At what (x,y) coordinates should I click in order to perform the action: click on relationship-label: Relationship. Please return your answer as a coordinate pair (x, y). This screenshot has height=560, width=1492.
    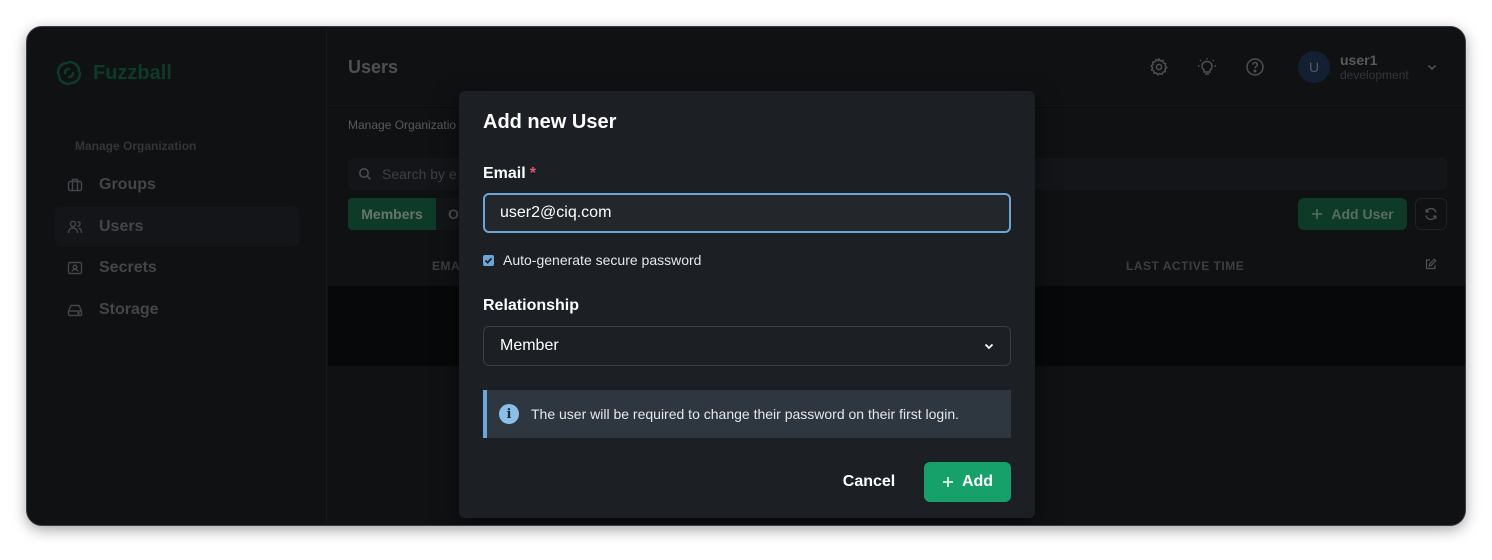
    Looking at the image, I should click on (531, 305).